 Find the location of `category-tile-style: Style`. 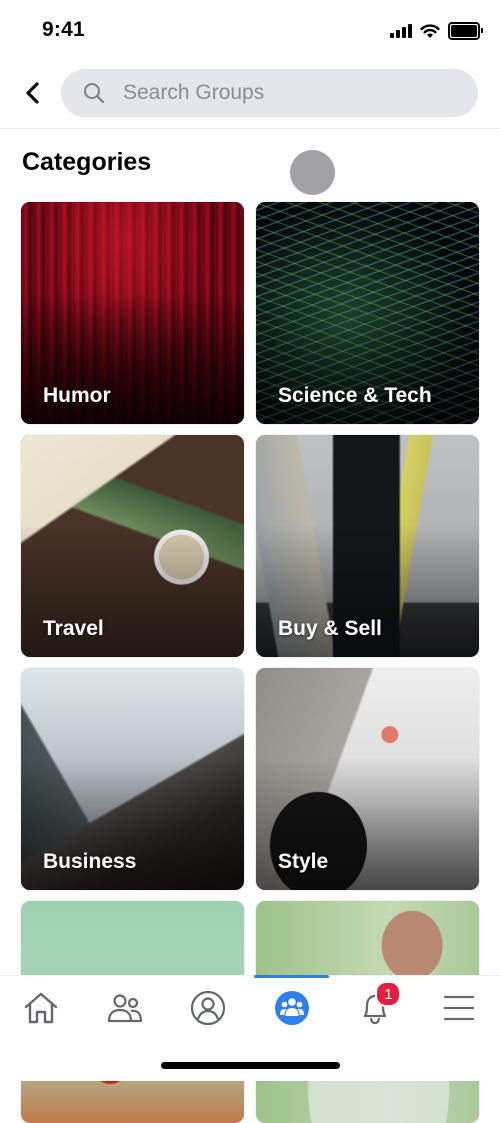

category-tile-style: Style is located at coordinates (367, 779).